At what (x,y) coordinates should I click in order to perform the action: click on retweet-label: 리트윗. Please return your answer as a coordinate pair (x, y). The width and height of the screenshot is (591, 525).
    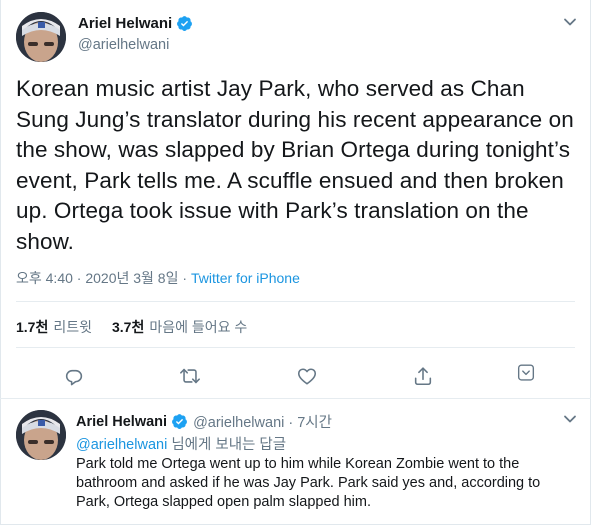
    Looking at the image, I should click on (72, 327).